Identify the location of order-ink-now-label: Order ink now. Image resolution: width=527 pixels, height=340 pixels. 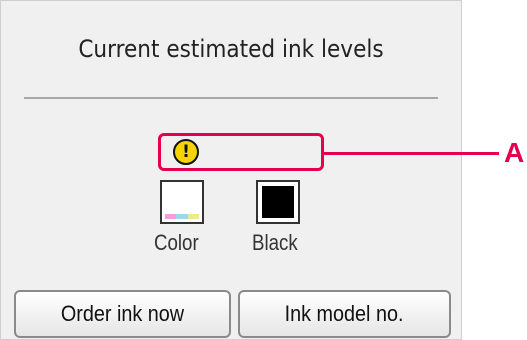
(122, 313).